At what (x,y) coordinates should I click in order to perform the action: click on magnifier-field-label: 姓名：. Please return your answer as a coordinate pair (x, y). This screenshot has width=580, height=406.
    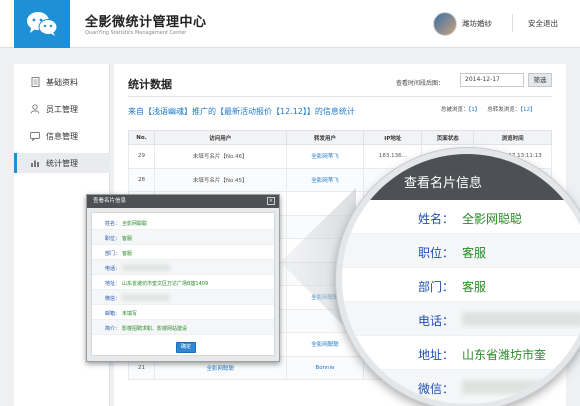
    Looking at the image, I should click on (435, 219).